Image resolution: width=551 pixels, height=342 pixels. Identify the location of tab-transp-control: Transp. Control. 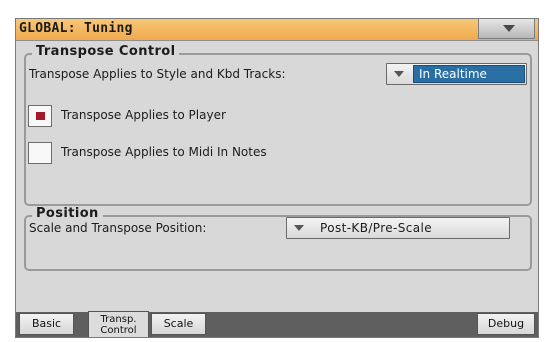
(118, 324).